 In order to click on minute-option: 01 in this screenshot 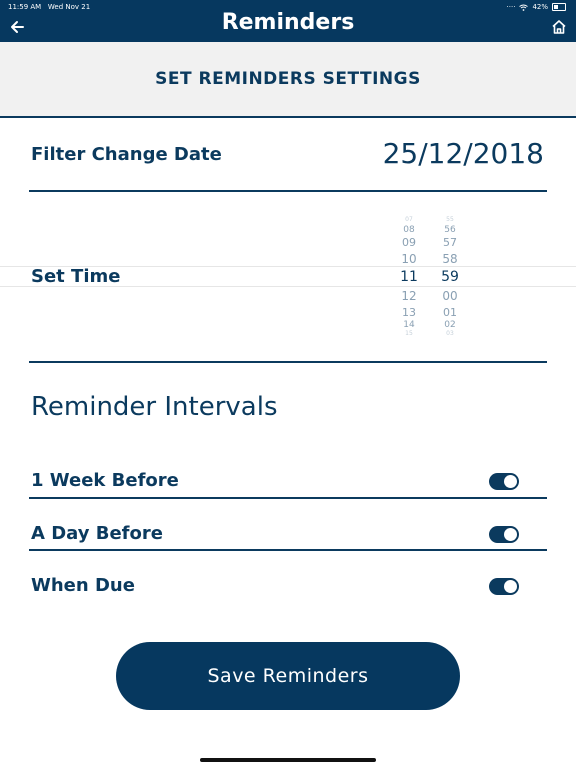, I will do `click(450, 312)`.